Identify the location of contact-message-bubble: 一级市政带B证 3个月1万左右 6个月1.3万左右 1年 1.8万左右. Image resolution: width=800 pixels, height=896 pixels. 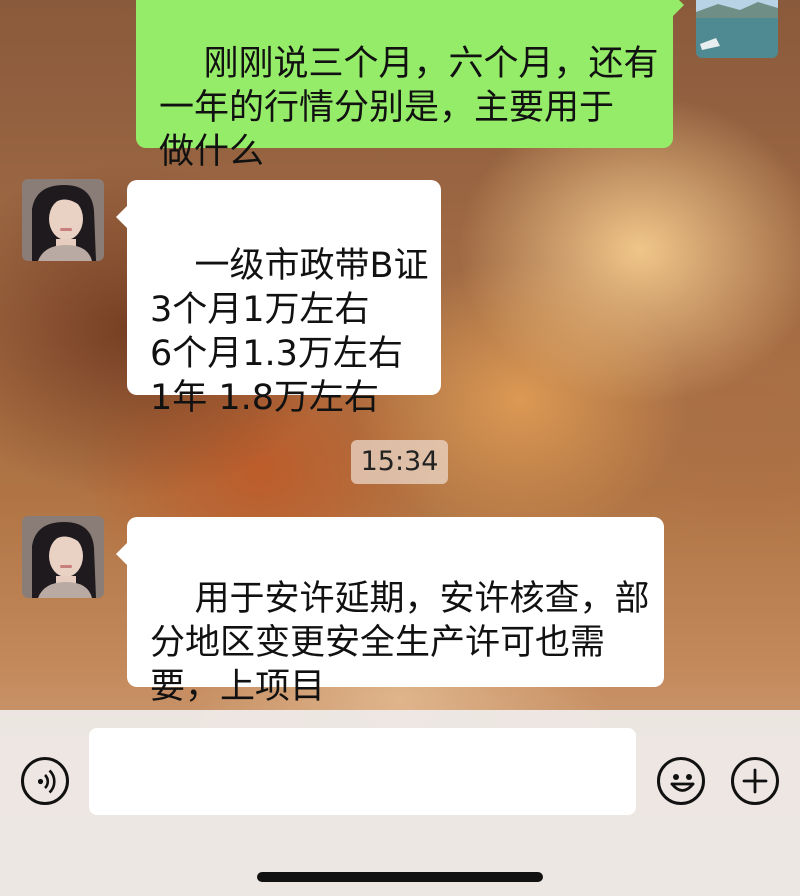
(278, 299).